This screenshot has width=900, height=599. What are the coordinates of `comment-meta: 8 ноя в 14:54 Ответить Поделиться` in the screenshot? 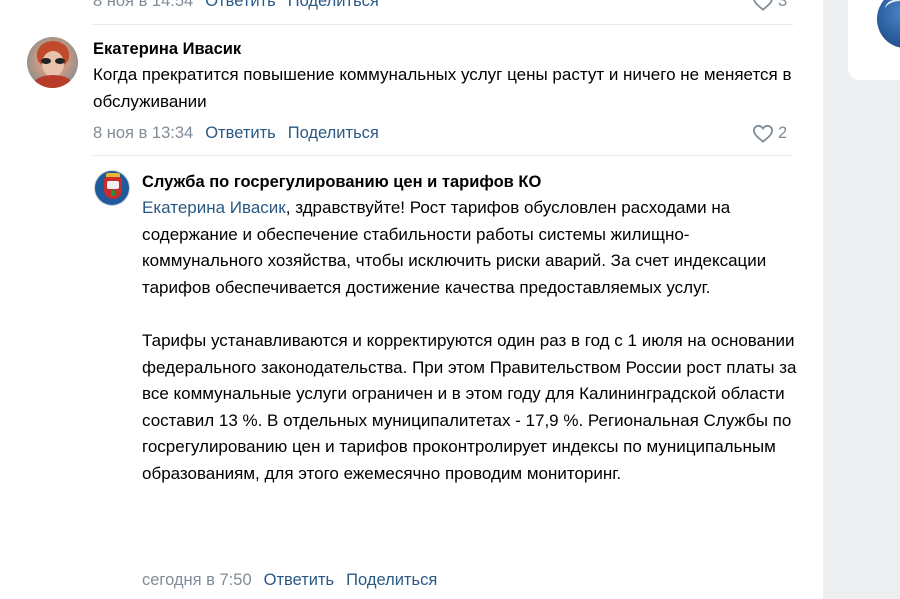 It's located at (236, 5).